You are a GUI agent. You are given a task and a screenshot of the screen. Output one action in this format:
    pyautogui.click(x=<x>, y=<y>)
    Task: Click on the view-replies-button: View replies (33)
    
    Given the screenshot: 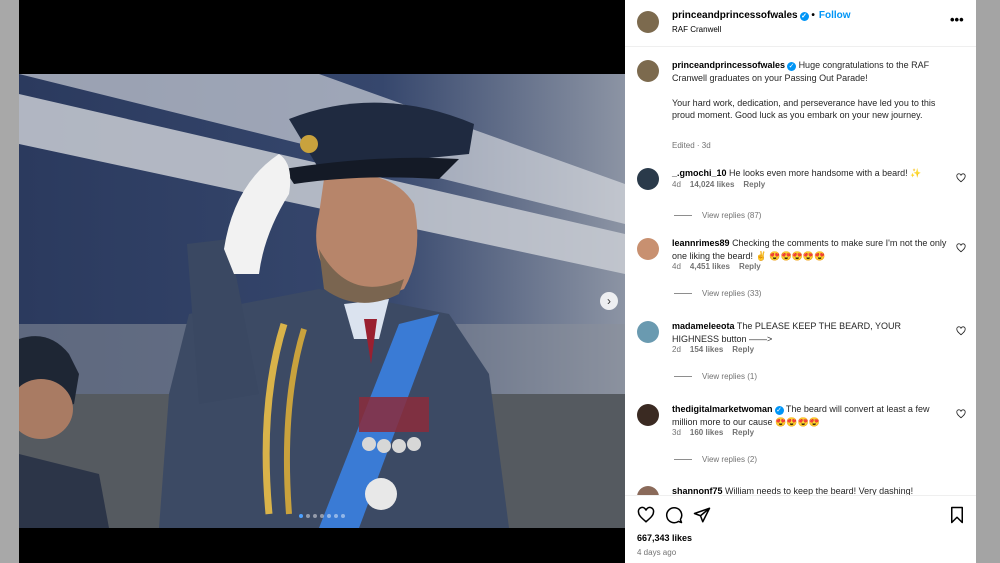 What is the action you would take?
    pyautogui.click(x=717, y=293)
    